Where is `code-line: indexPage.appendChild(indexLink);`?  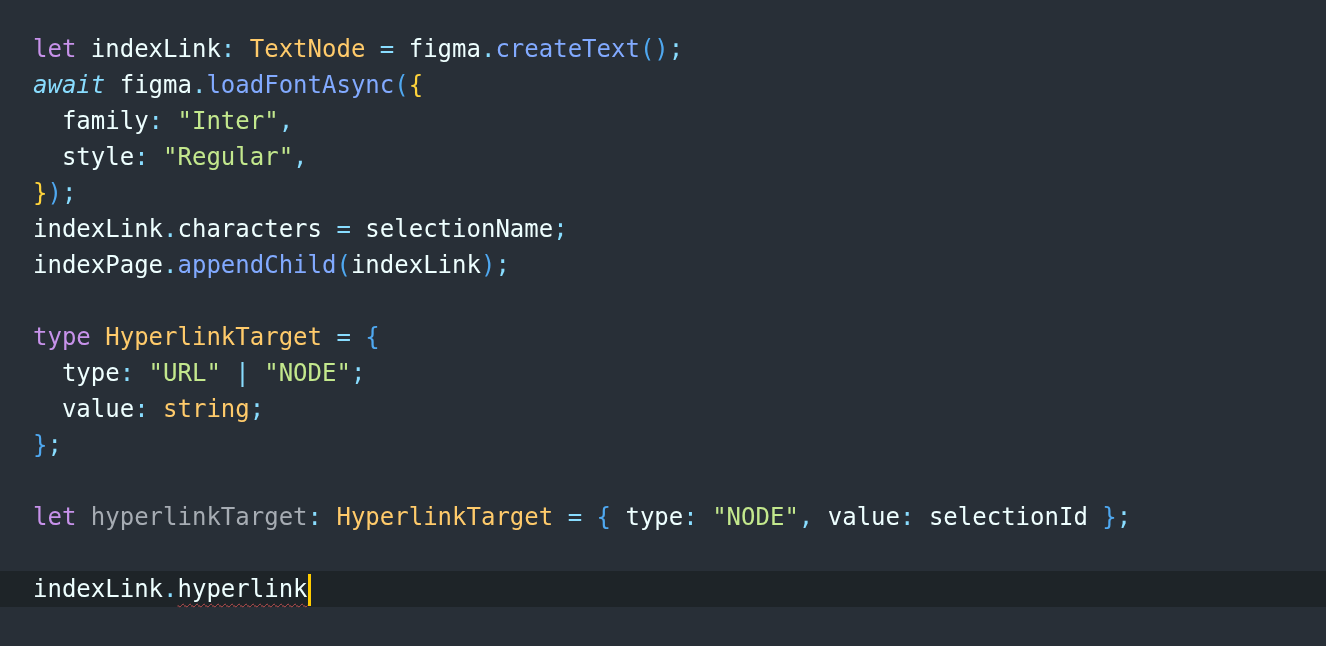 code-line: indexPage.appendChild(indexLink); is located at coordinates (271, 265).